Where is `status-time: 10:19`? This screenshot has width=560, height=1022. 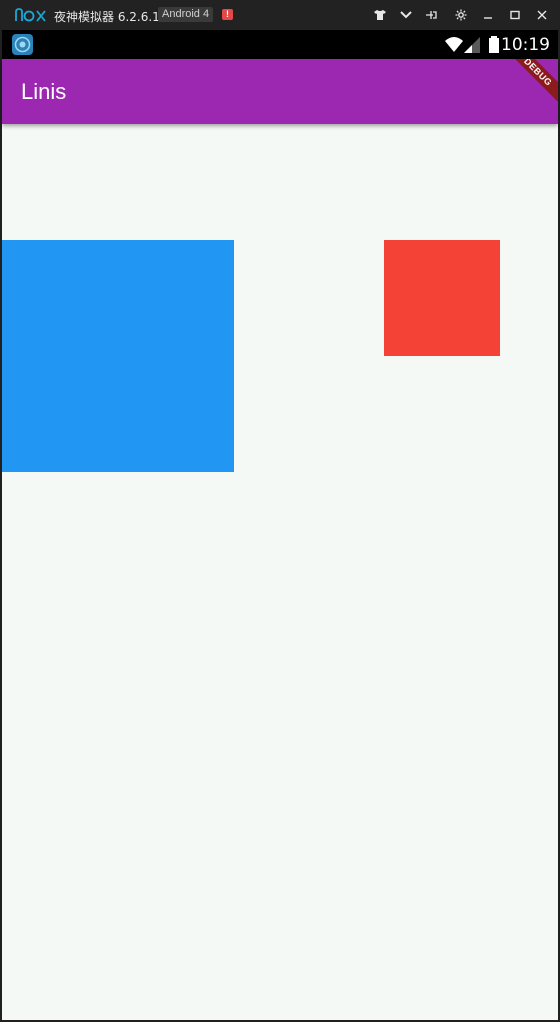 status-time: 10:19 is located at coordinates (525, 45).